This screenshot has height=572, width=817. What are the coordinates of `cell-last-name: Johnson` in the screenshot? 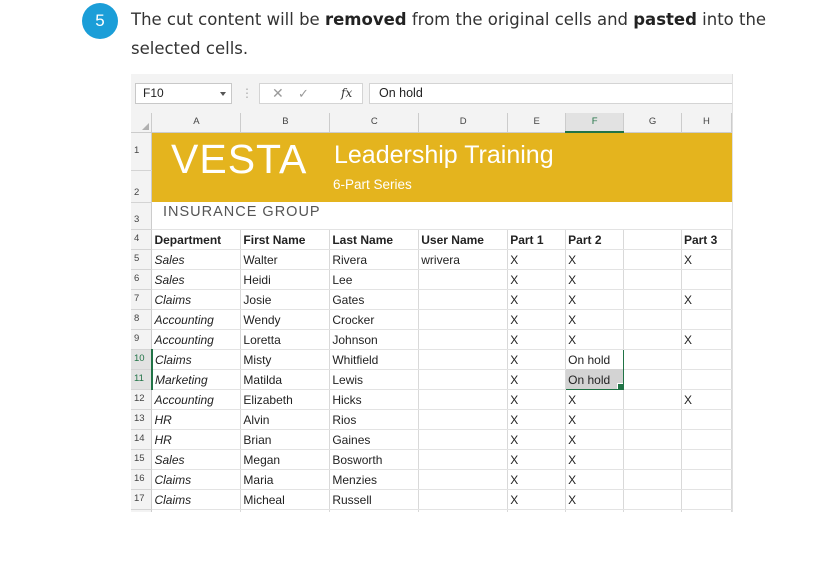 It's located at (374, 339).